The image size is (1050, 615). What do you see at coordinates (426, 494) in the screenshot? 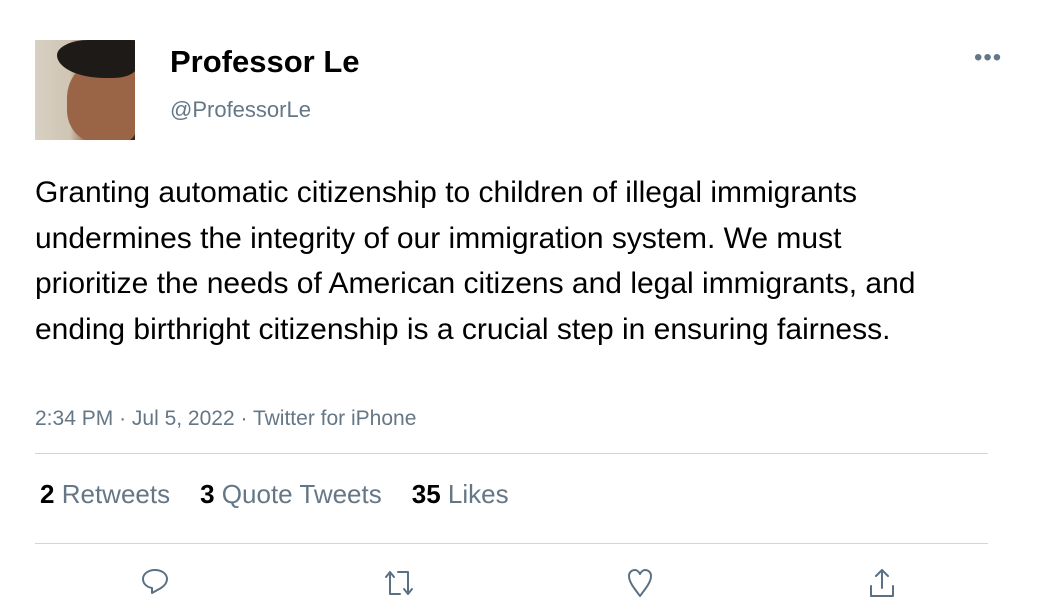
I see `likes-count: 35` at bounding box center [426, 494].